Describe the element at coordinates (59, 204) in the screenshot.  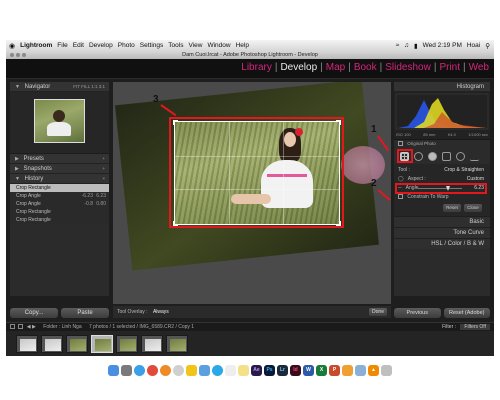
I see `history-row: Crop Angle -0.8 0.80` at that location.